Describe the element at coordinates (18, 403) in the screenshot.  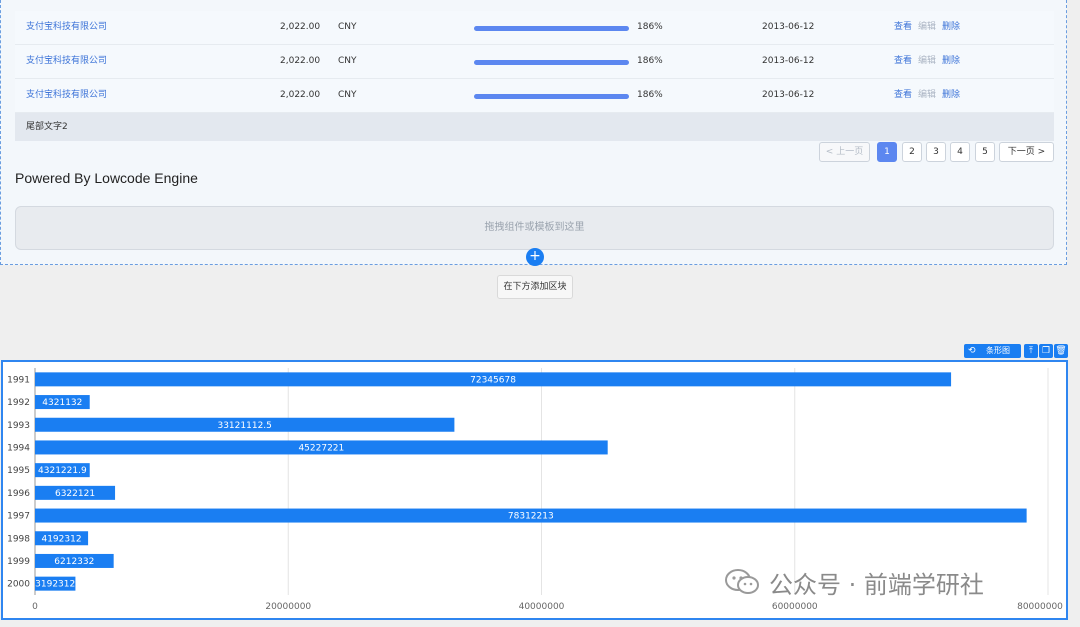
I see `y-tick-label: 1992` at that location.